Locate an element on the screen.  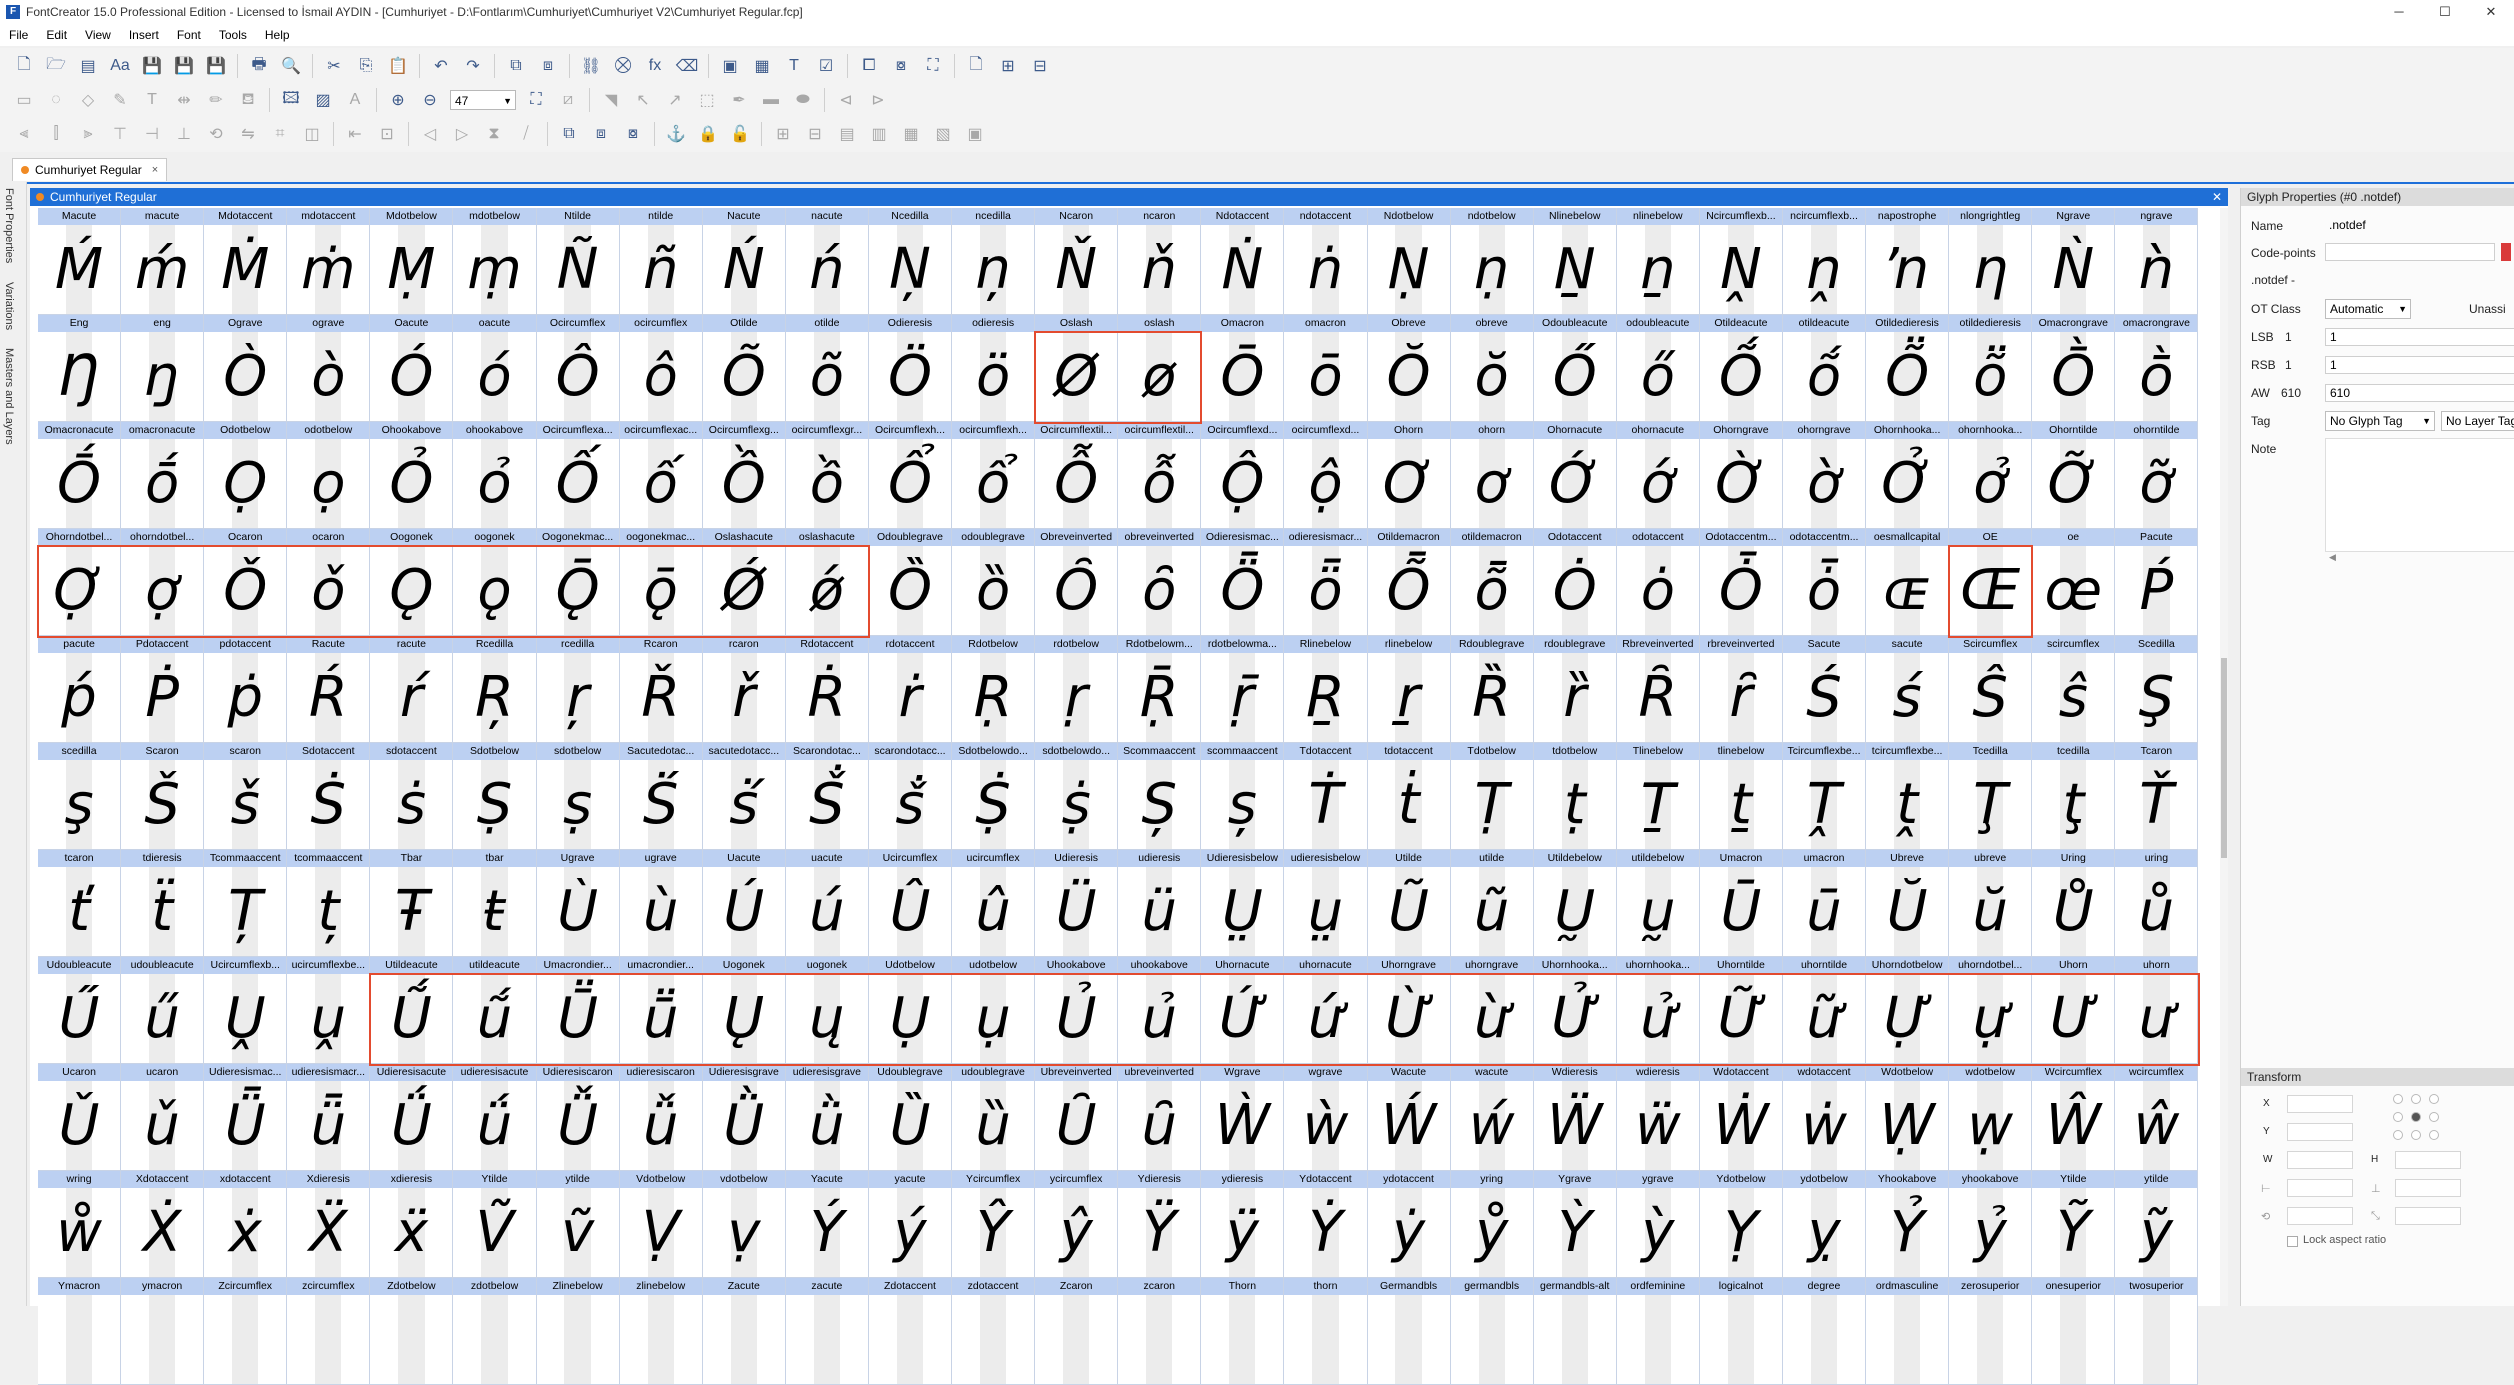
glyph-cell: Macute Ḿ is located at coordinates (80, 261).